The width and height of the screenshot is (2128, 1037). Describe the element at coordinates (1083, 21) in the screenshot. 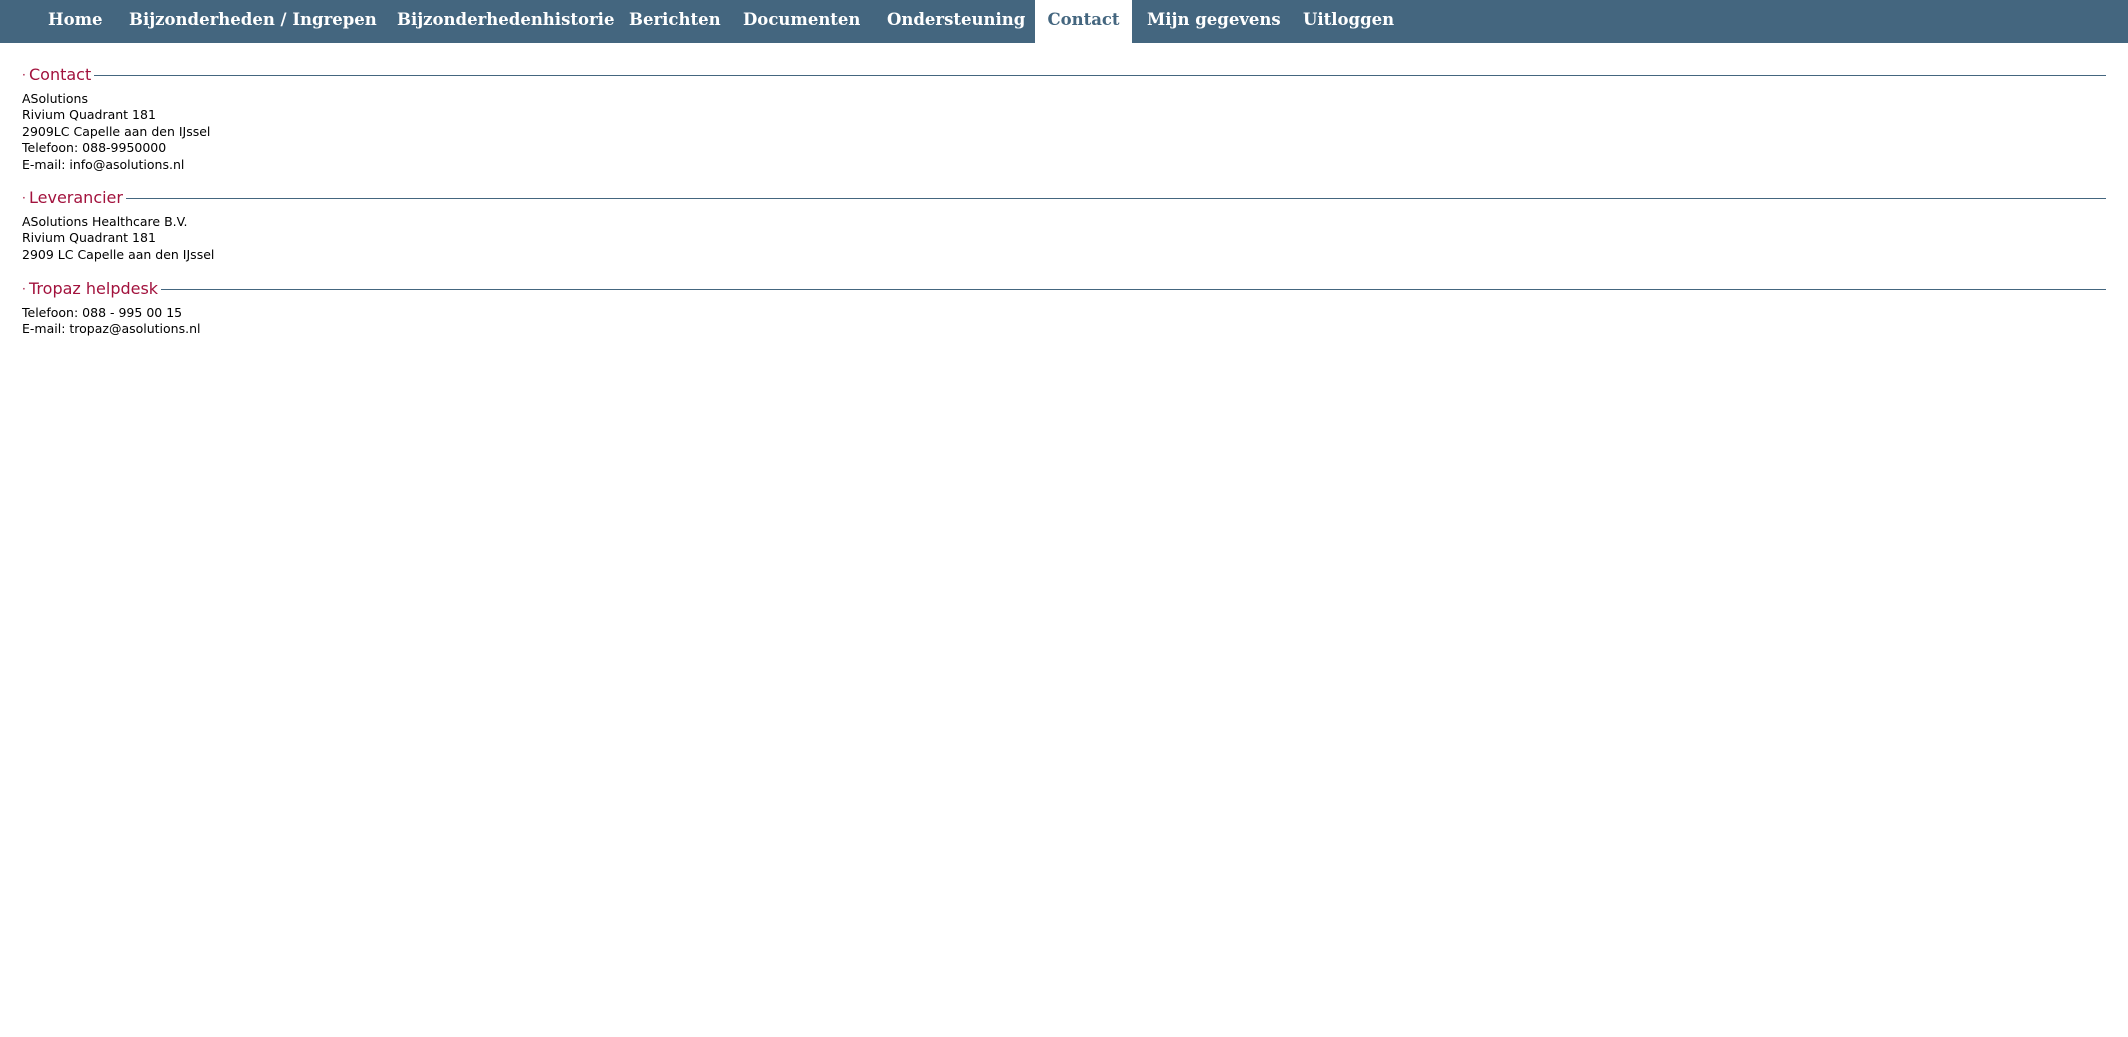

I see `nav-item-contact: Contact` at that location.